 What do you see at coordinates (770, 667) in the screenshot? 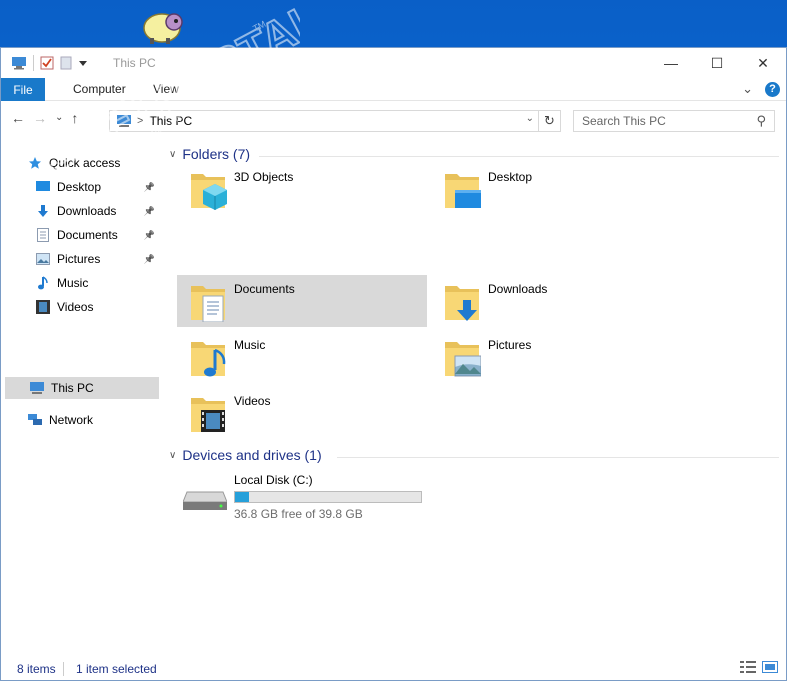
I see `large-icons-view-icon` at bounding box center [770, 667].